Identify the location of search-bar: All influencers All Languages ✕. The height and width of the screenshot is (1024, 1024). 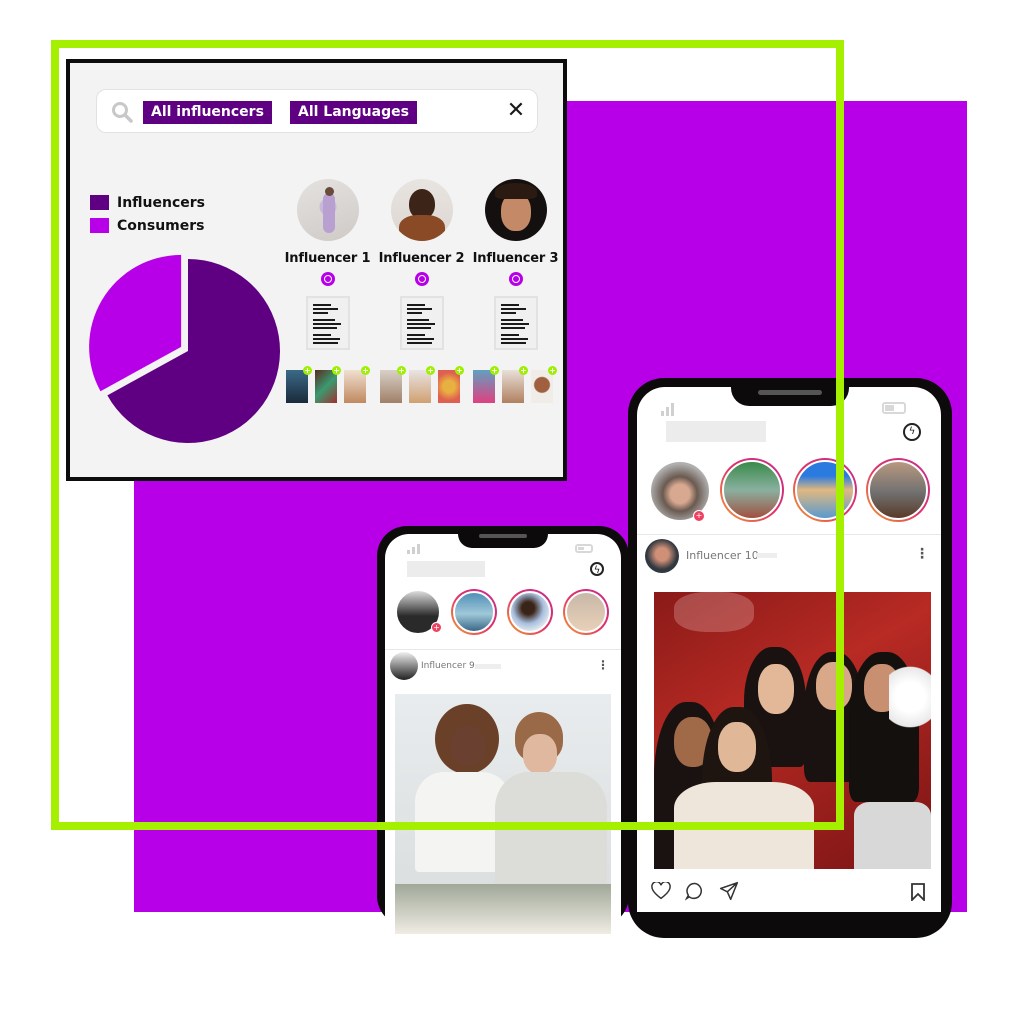
(317, 111).